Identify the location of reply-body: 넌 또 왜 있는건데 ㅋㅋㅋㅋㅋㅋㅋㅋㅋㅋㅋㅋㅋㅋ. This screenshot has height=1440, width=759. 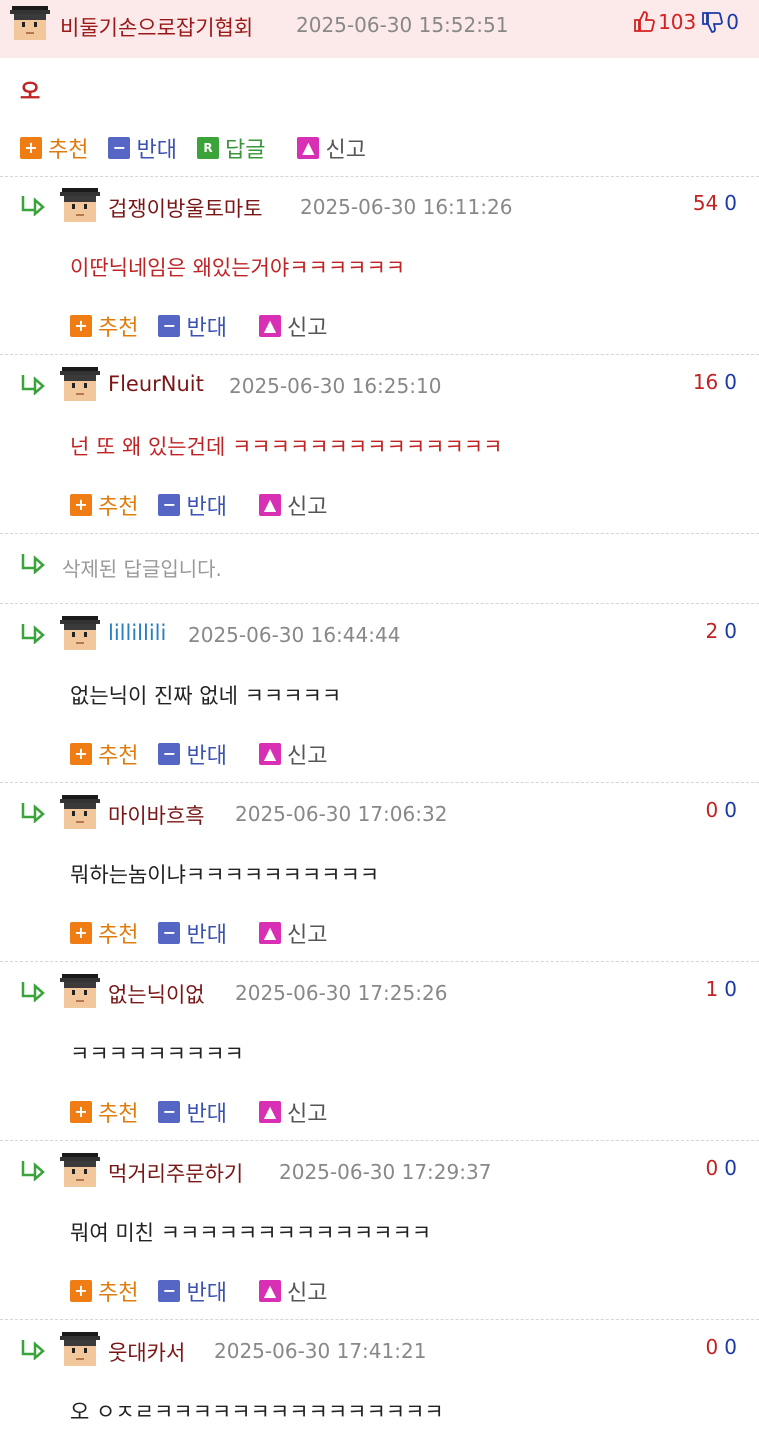
(286, 447).